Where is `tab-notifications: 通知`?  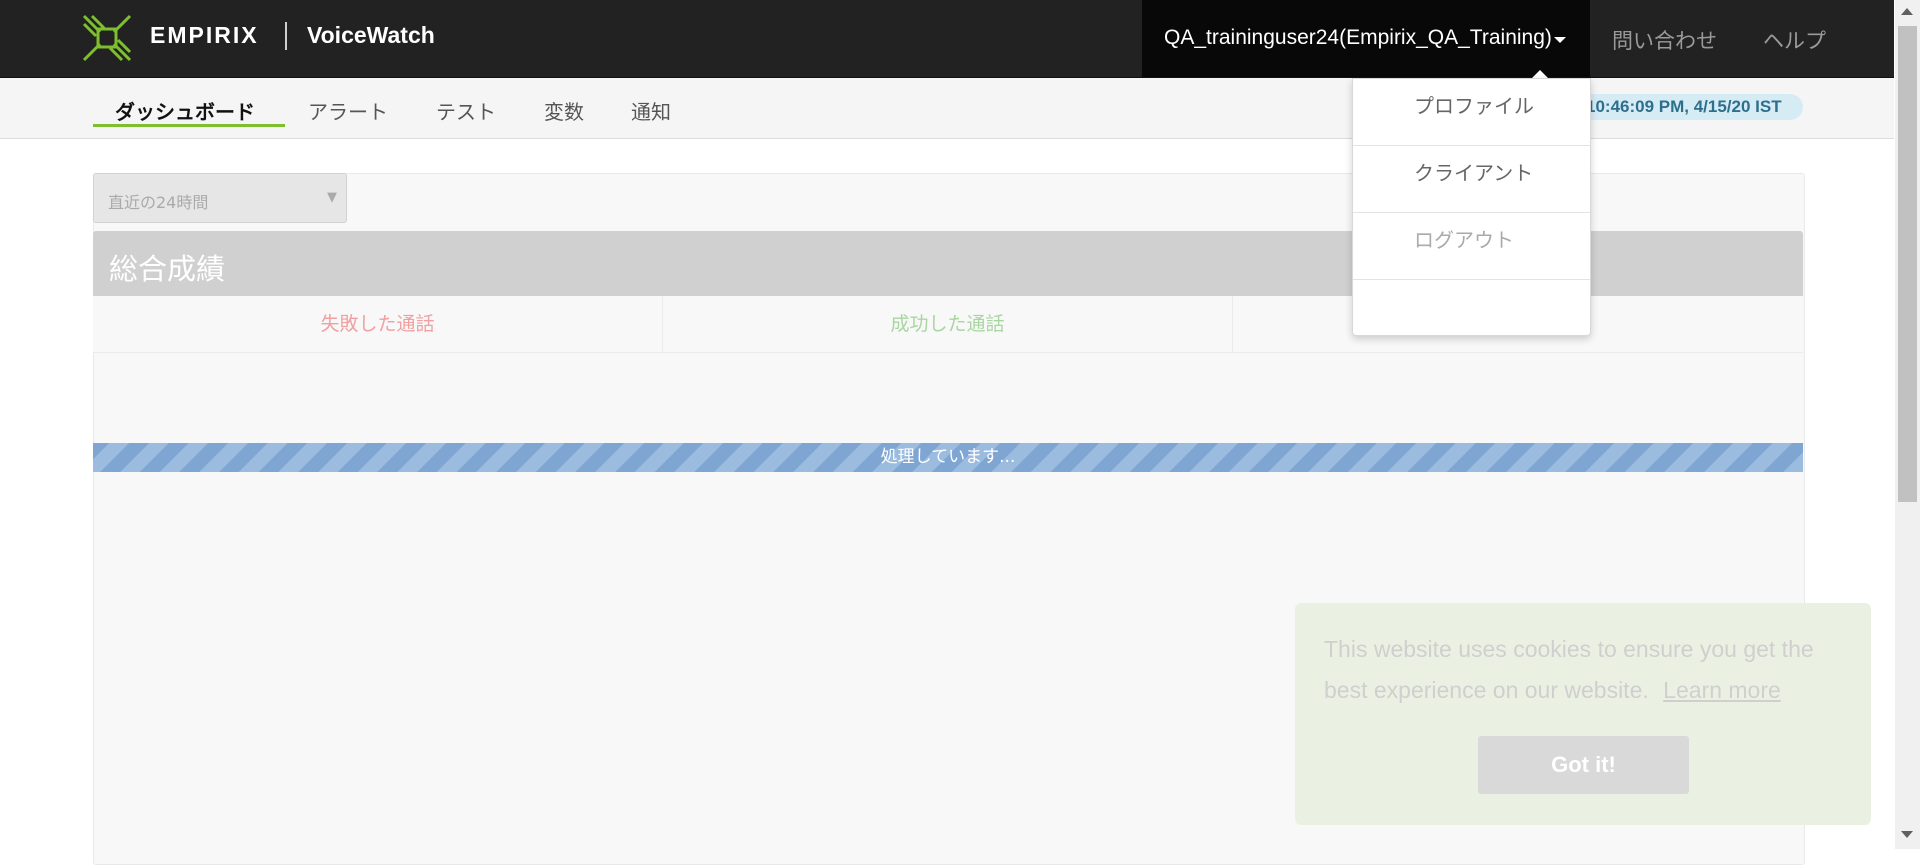
tab-notifications: 通知 is located at coordinates (651, 110).